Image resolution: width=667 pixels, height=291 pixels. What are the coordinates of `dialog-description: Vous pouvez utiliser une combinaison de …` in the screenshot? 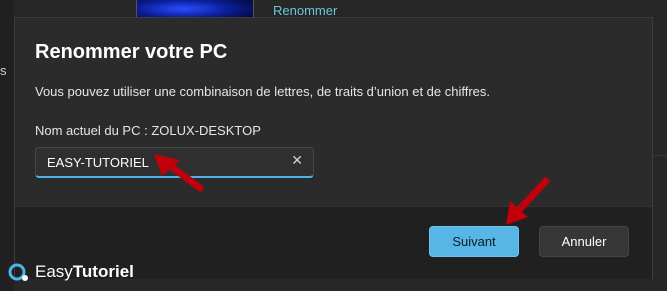 It's located at (263, 91).